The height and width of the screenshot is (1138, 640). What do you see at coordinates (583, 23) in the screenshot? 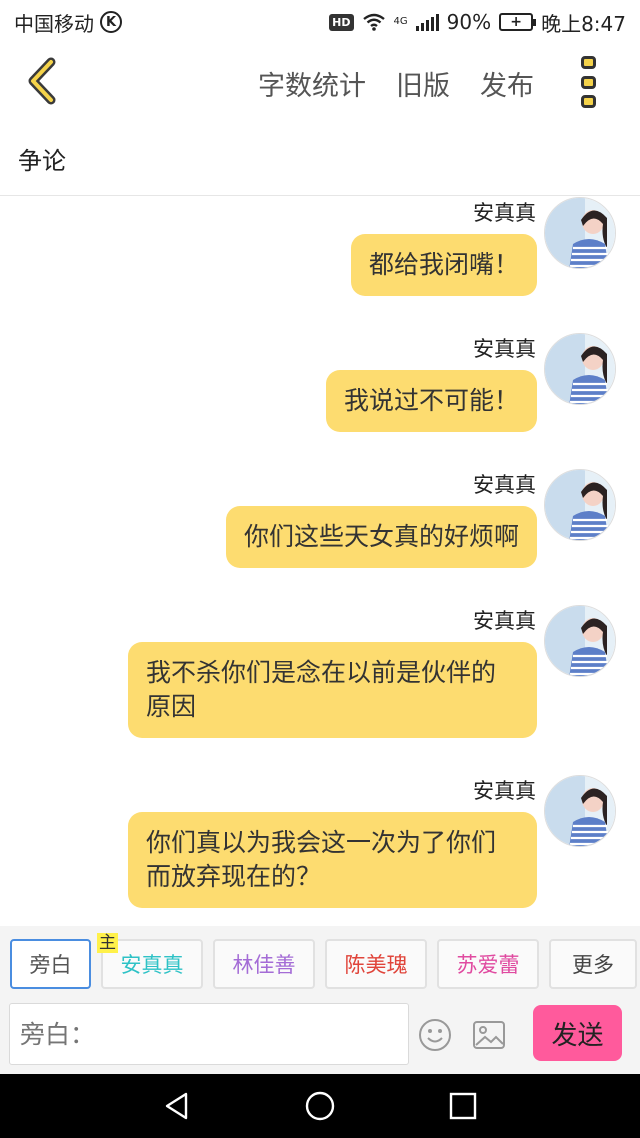
I see `clock: 晚上8:47` at bounding box center [583, 23].